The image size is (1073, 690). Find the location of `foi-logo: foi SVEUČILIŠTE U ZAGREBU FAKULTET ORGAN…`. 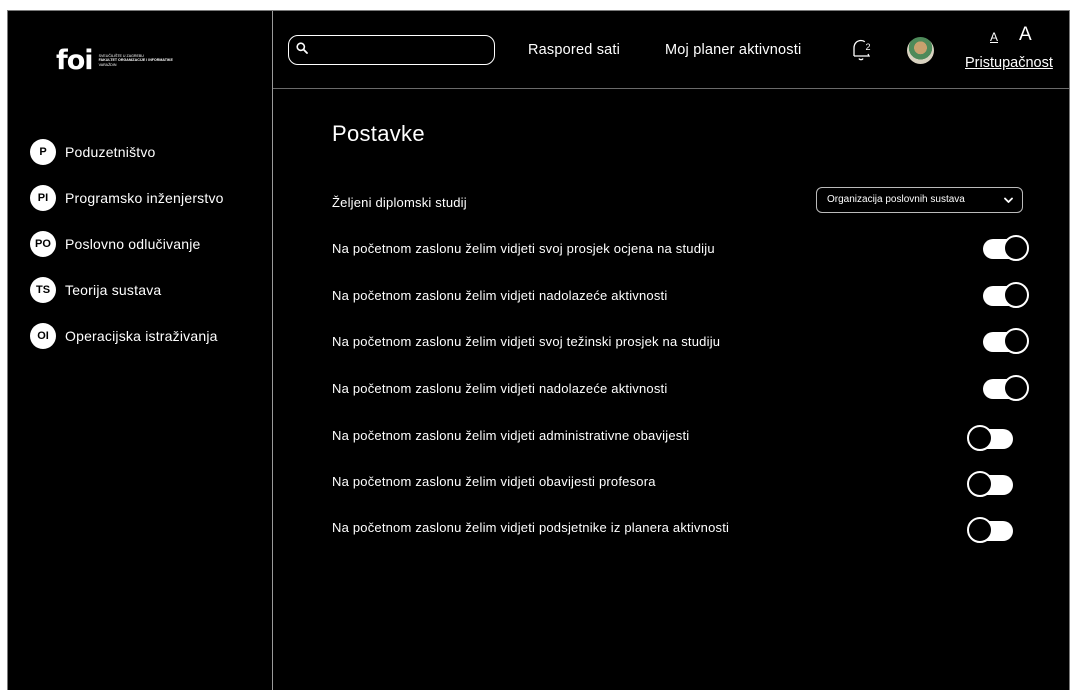

foi-logo: foi SVEUČILIŠTE U ZAGREBU FAKULTET ORGAN… is located at coordinates (114, 60).